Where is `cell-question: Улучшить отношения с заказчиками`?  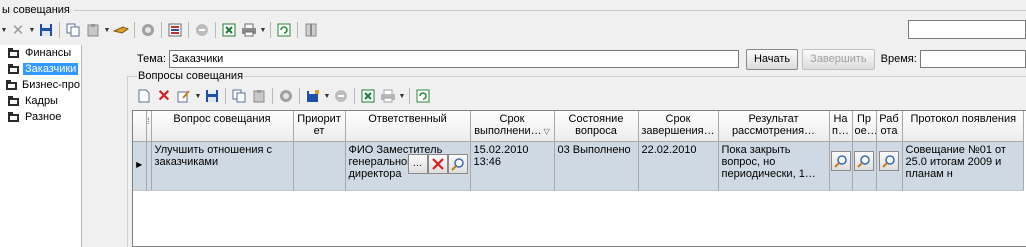
cell-question: Улучшить отношения с заказчиками is located at coordinates (222, 166).